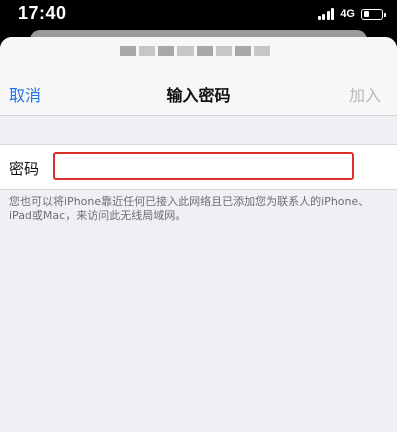 The height and width of the screenshot is (432, 397). I want to click on join-button: 加入, so click(365, 94).